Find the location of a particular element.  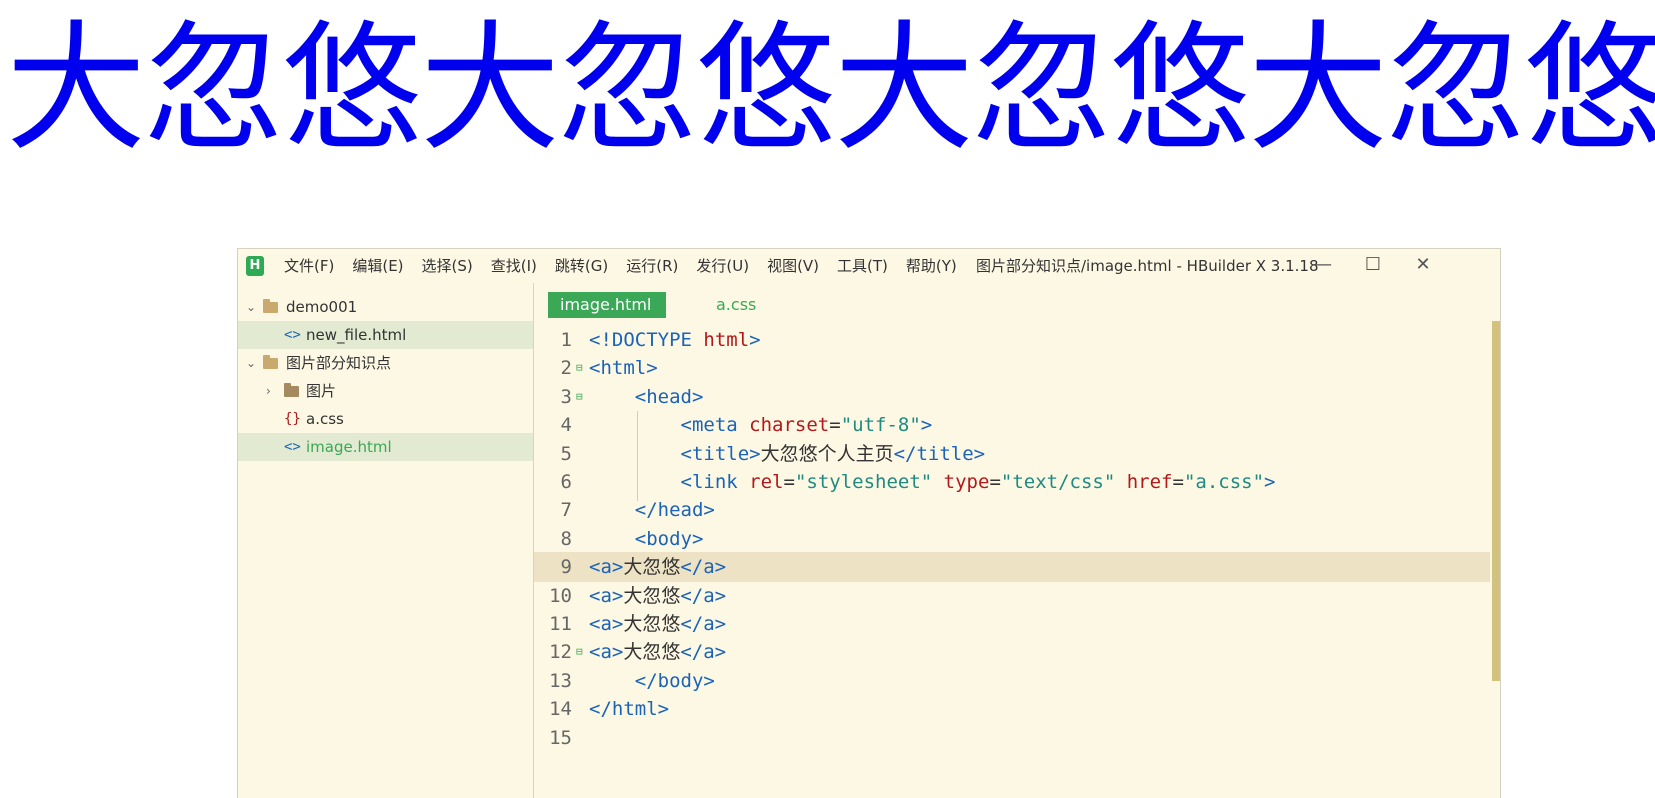

tree-item-image-html: <> image.html is located at coordinates (385, 447).